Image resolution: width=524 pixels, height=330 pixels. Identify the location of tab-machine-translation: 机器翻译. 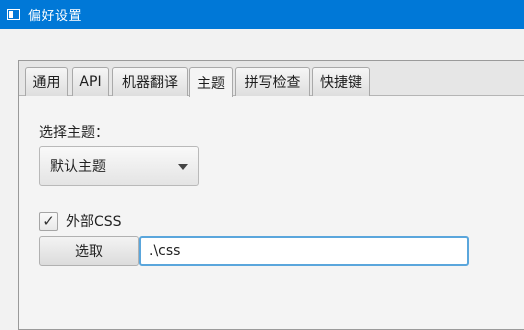
(150, 81).